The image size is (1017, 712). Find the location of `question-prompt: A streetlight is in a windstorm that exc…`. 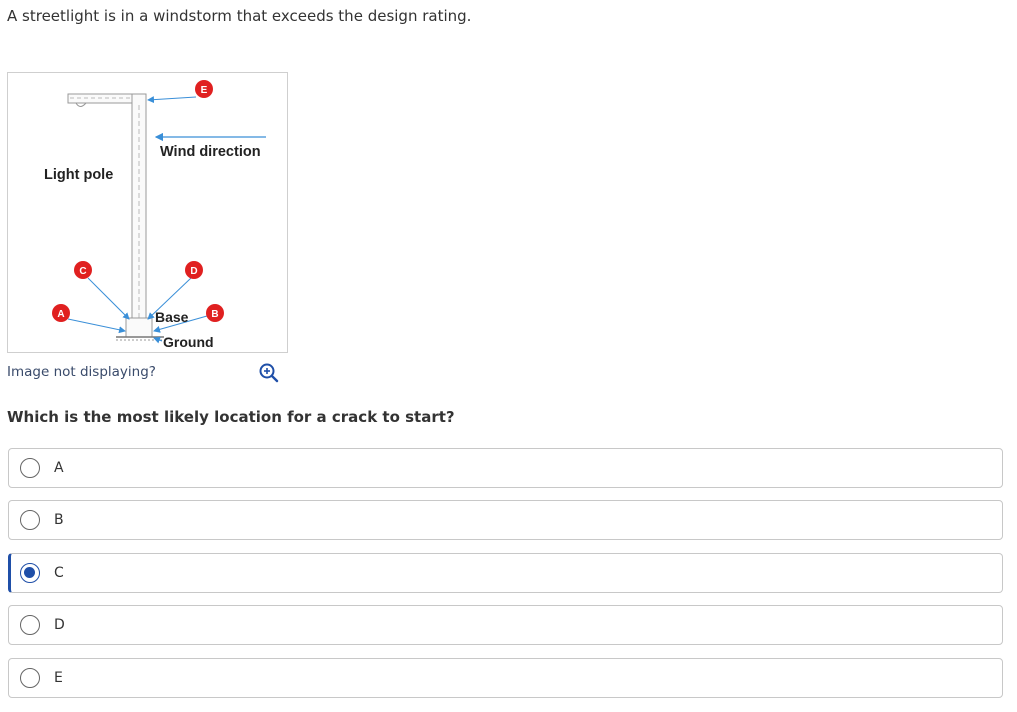

question-prompt: A streetlight is in a windstorm that exc… is located at coordinates (239, 16).